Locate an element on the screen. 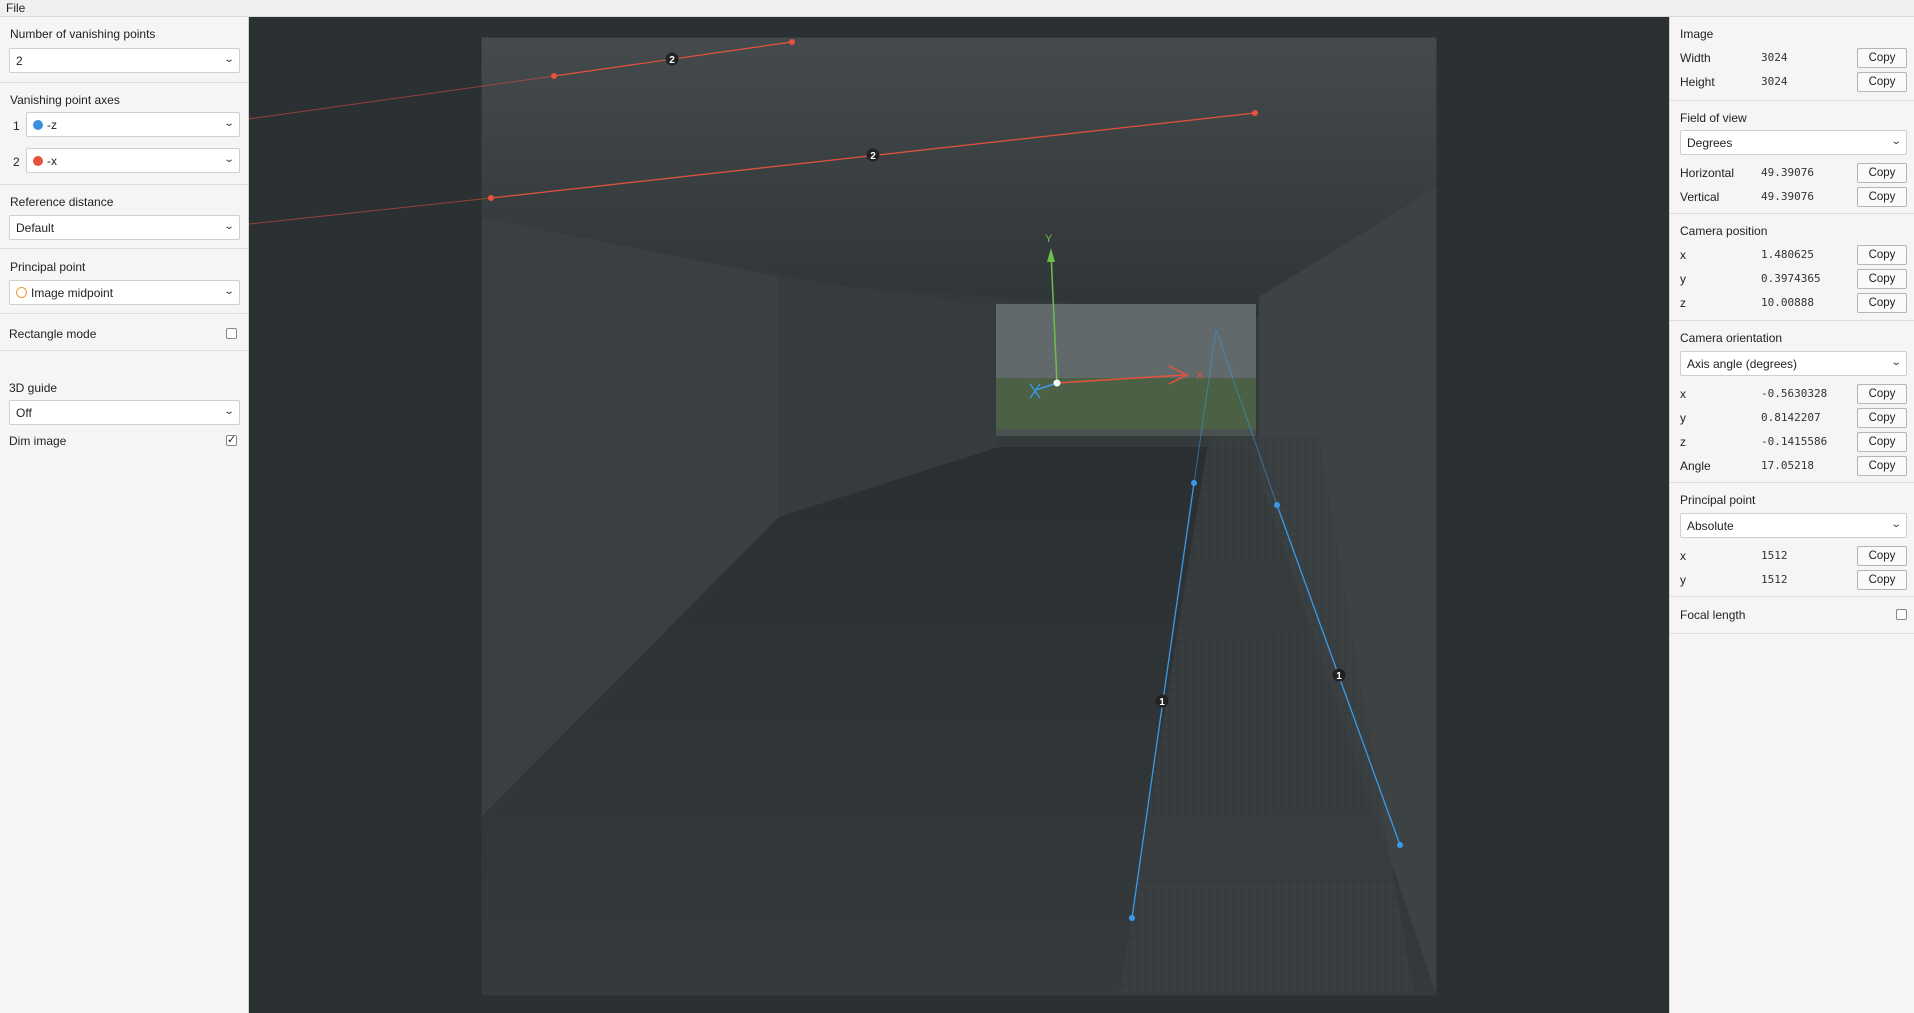 This screenshot has height=1013, width=1914. blue-dot-icon is located at coordinates (38, 125).